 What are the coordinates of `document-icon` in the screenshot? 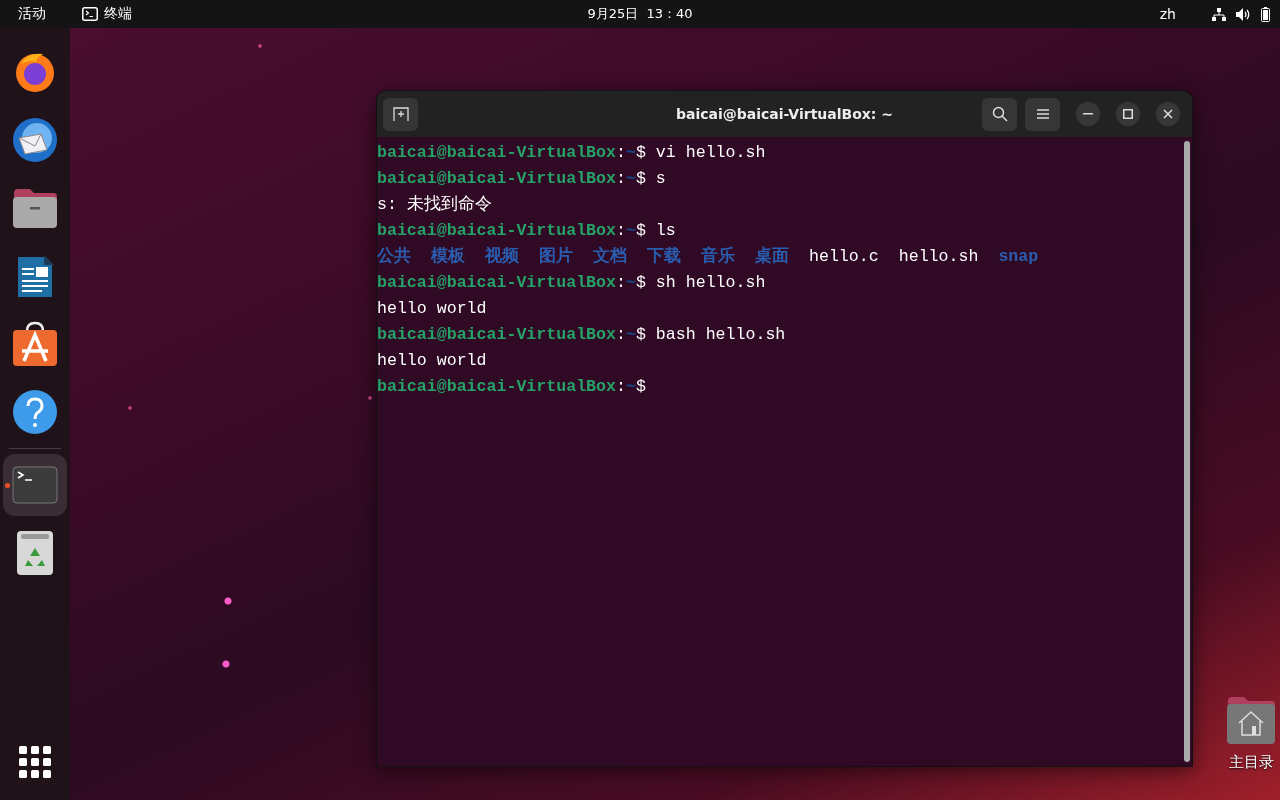 It's located at (35, 276).